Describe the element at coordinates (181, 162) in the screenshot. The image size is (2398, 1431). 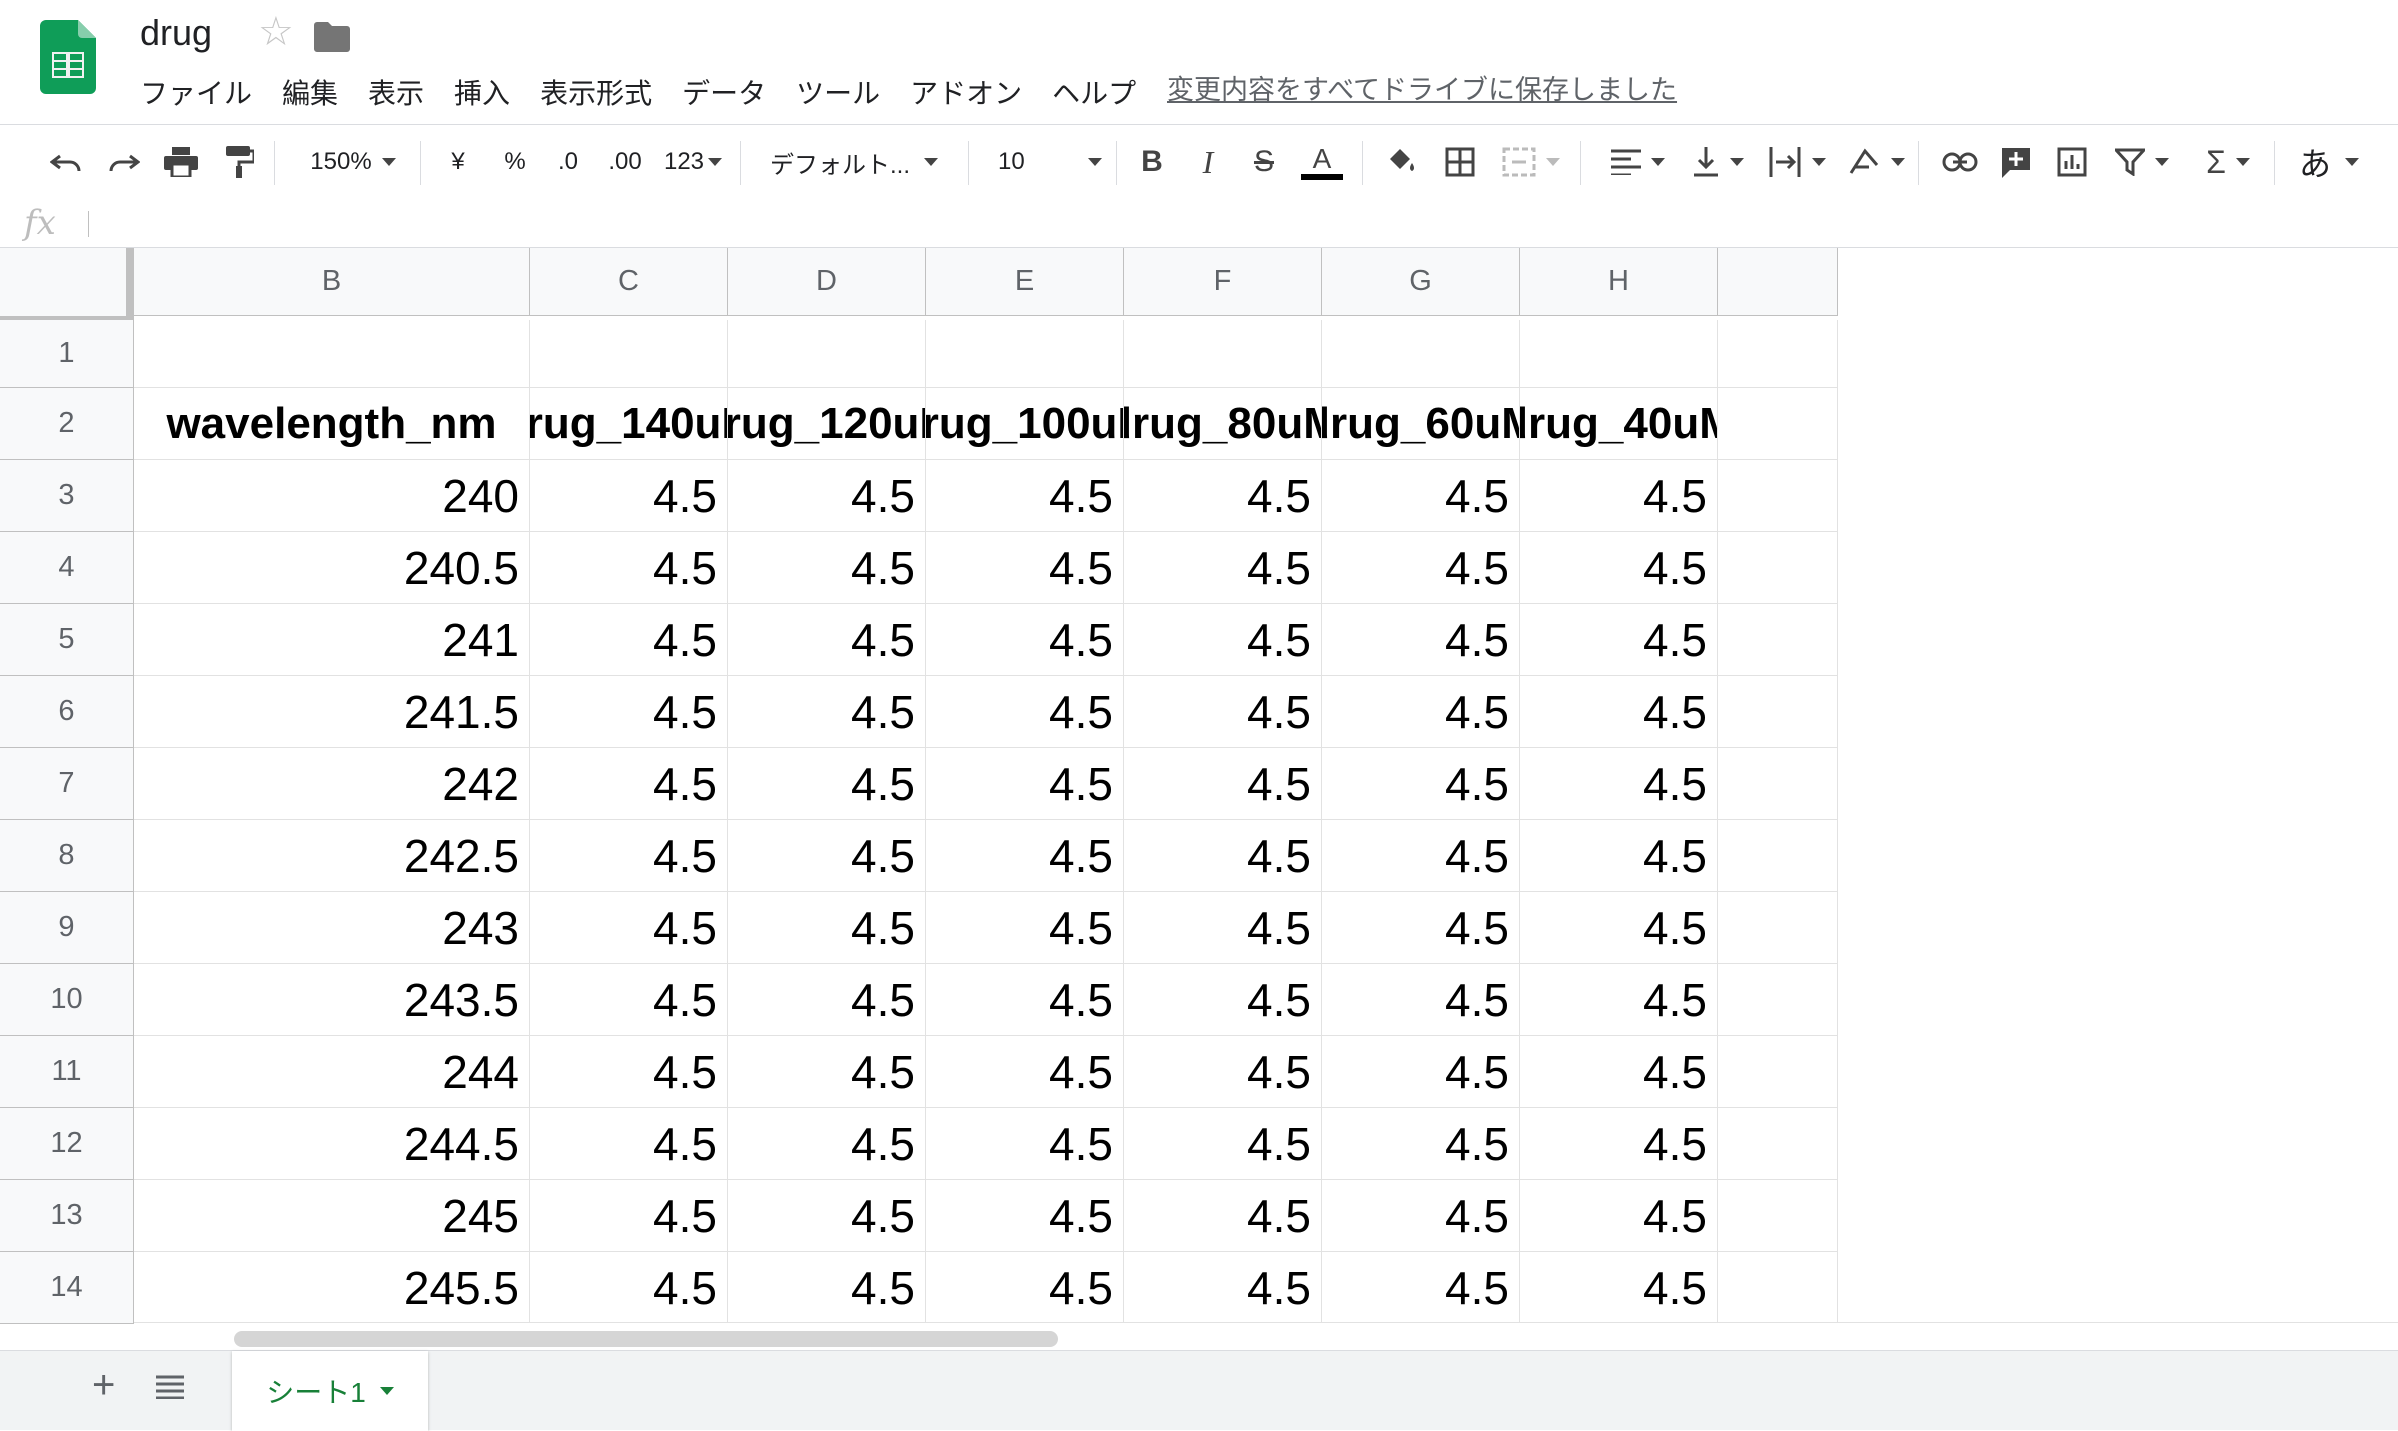
I see `print-icon` at that location.